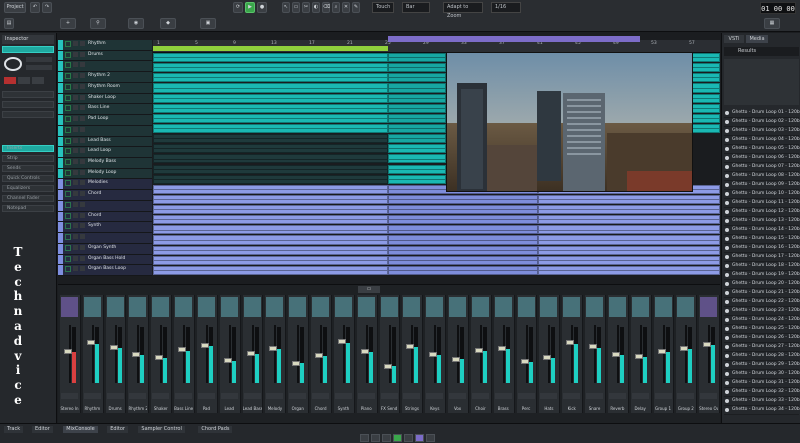 The height and width of the screenshot is (443, 800). I want to click on record-icon: ●, so click(262, 7).